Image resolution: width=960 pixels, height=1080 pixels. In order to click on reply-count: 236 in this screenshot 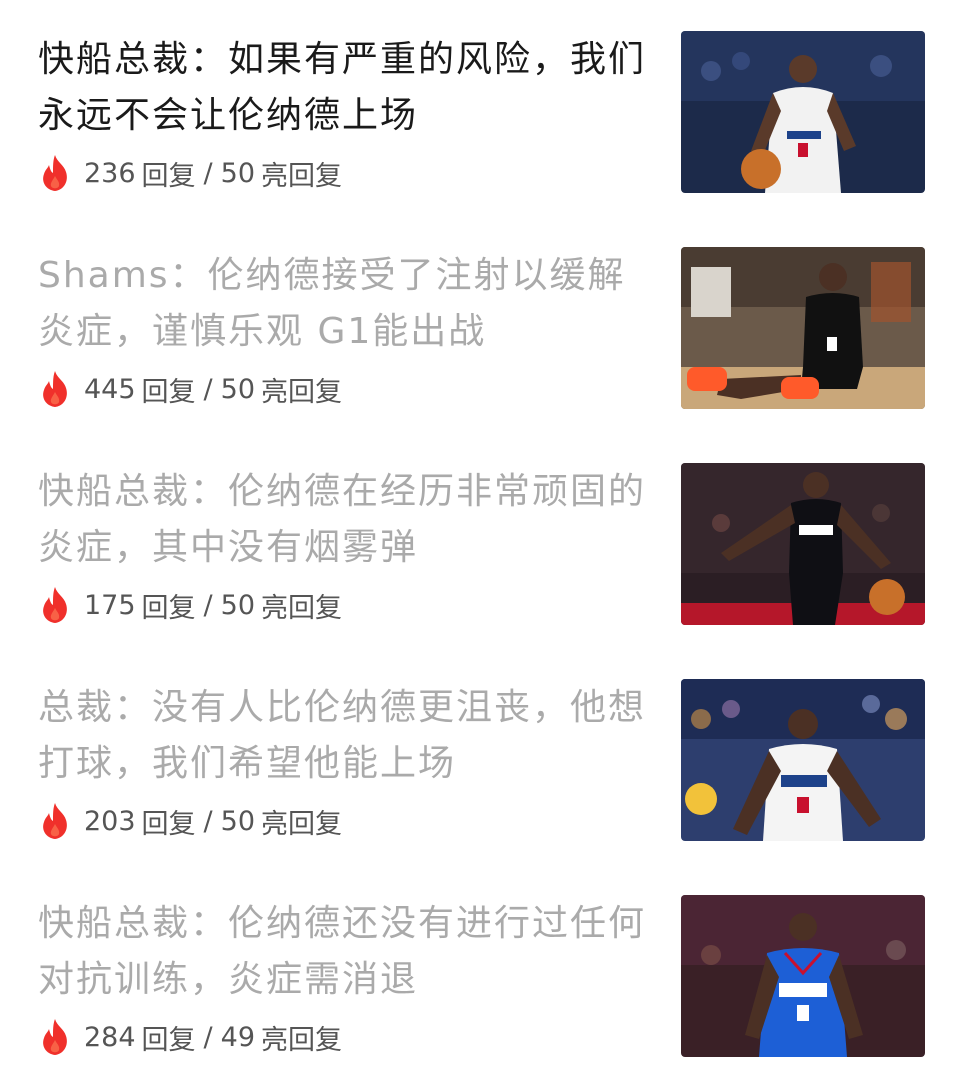, I will do `click(110, 173)`.